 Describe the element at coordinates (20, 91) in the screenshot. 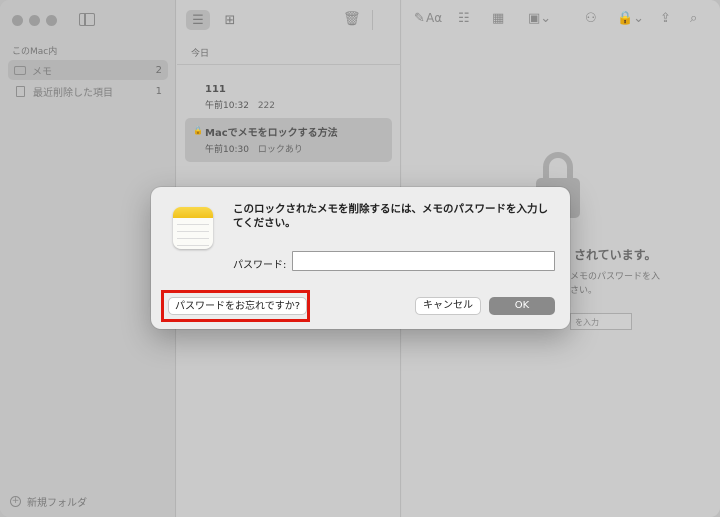

I see `trash-icon` at that location.